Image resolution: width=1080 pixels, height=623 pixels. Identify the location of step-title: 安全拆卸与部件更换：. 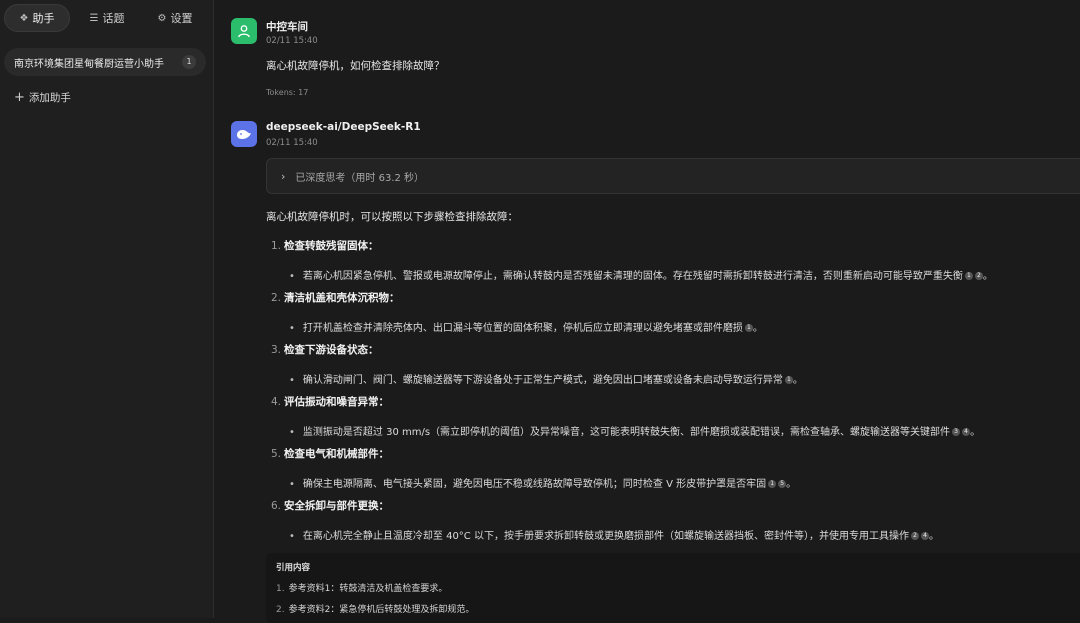
(337, 506).